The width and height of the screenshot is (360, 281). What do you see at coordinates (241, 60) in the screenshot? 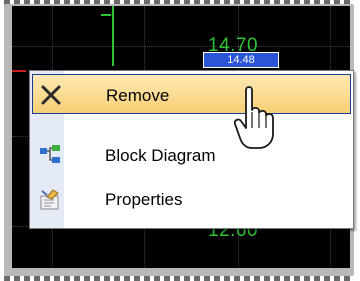
I see `value-readout-highlighted: 14.48` at bounding box center [241, 60].